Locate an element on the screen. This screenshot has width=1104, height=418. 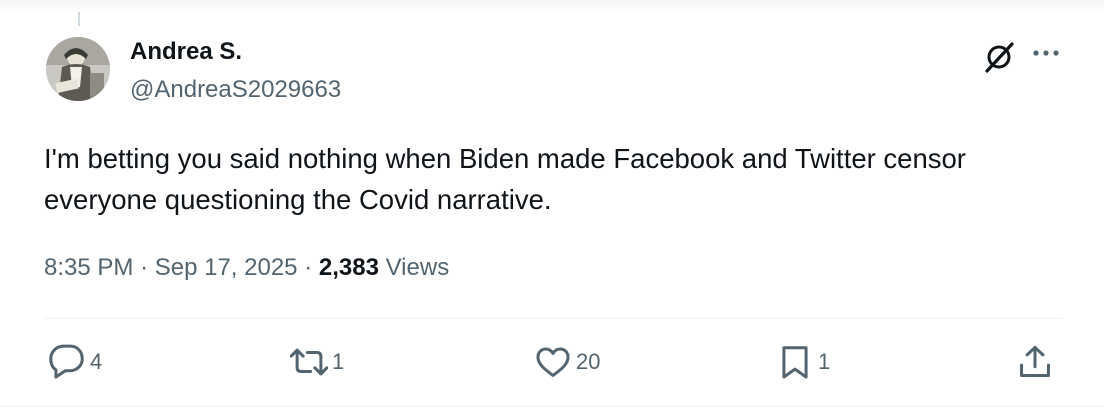
post-date: Sep 17, 2025 is located at coordinates (226, 267).